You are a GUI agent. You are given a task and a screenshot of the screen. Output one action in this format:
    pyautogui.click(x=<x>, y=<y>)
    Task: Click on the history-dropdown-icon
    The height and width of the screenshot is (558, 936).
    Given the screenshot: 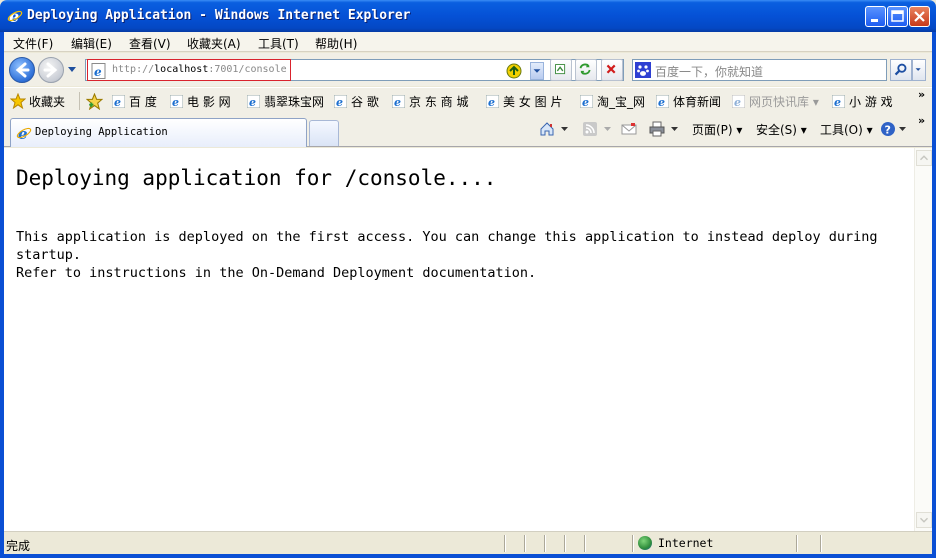 What is the action you would take?
    pyautogui.click(x=72, y=70)
    